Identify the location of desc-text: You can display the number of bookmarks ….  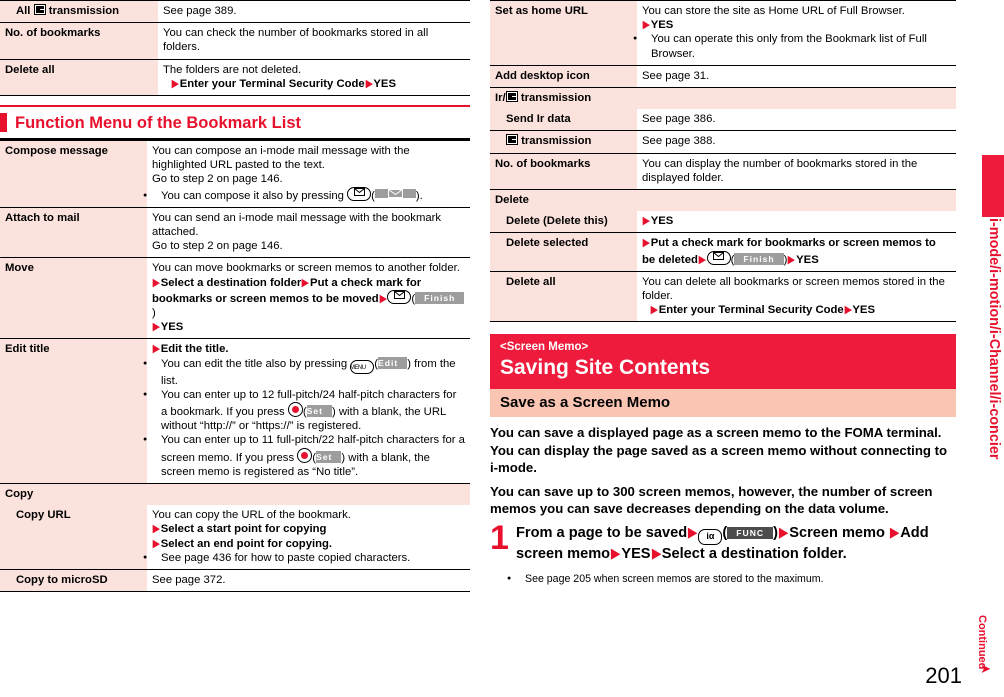
(780, 170).